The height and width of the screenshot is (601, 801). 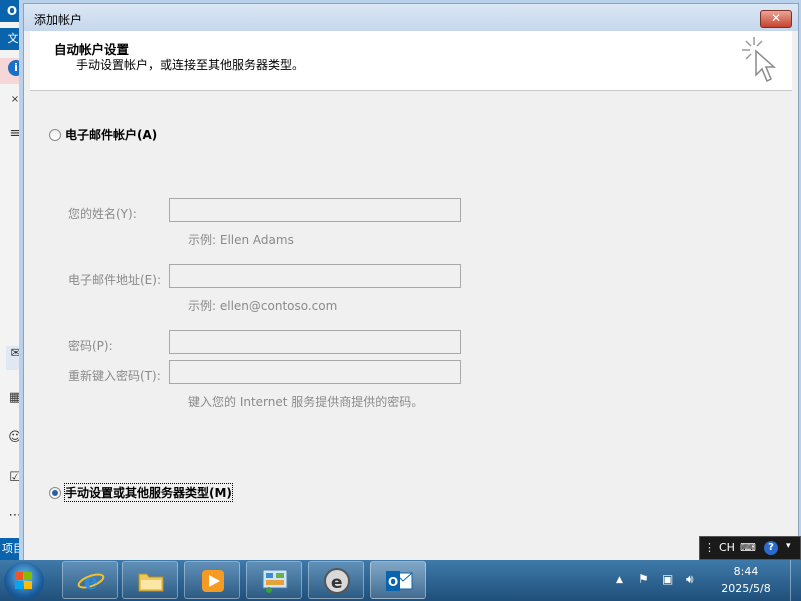 What do you see at coordinates (90, 346) in the screenshot?
I see `password-label: 密码(P):` at bounding box center [90, 346].